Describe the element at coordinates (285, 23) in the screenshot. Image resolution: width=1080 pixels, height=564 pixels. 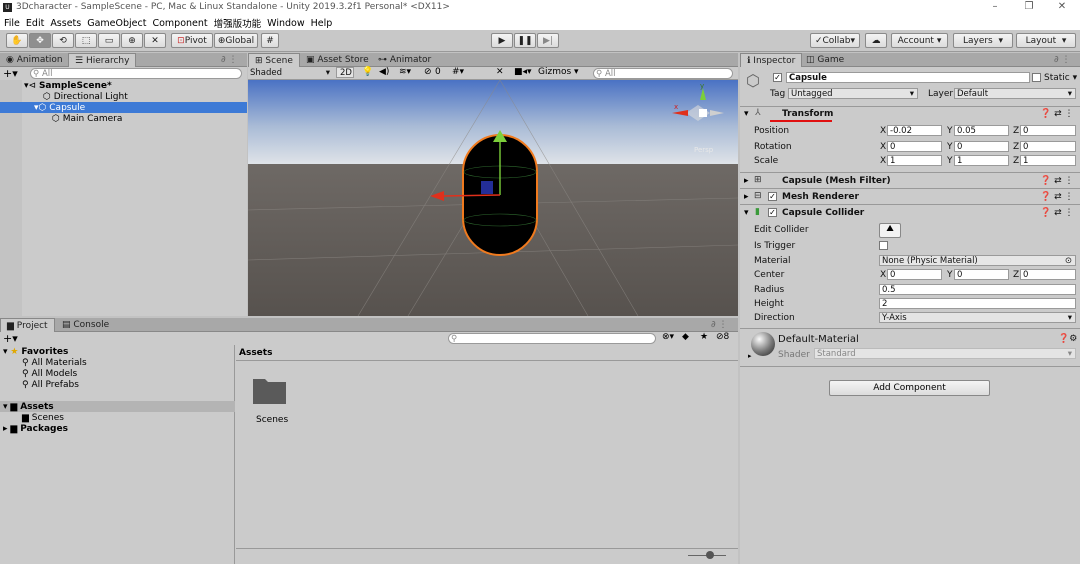
I see `menu-window: Window` at that location.